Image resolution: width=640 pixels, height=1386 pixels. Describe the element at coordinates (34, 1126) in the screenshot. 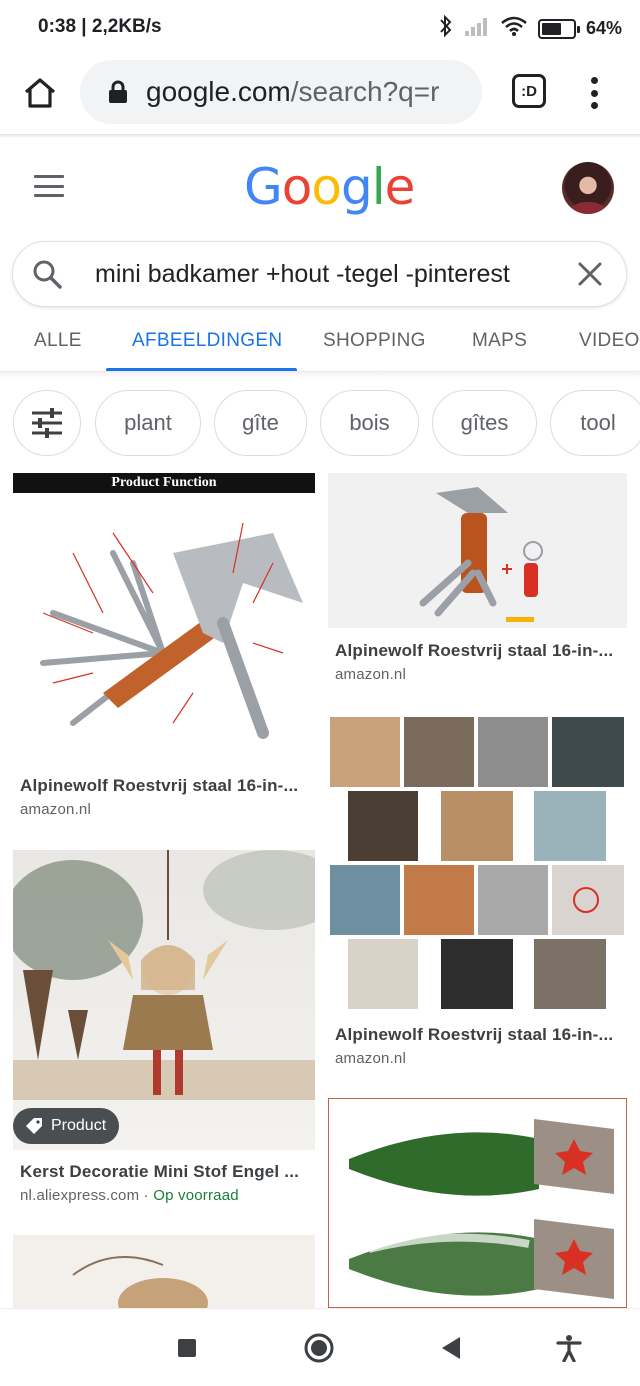

I see `tag-icon` at that location.